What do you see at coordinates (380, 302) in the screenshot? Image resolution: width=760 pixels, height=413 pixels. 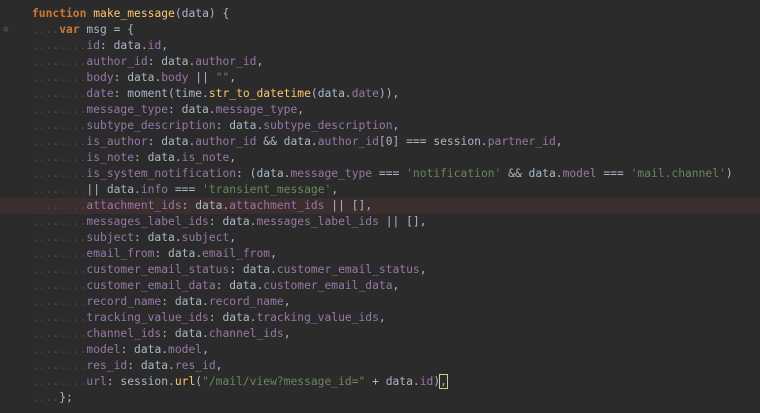 I see `code-line: ........record_name: data.record_name,` at bounding box center [380, 302].